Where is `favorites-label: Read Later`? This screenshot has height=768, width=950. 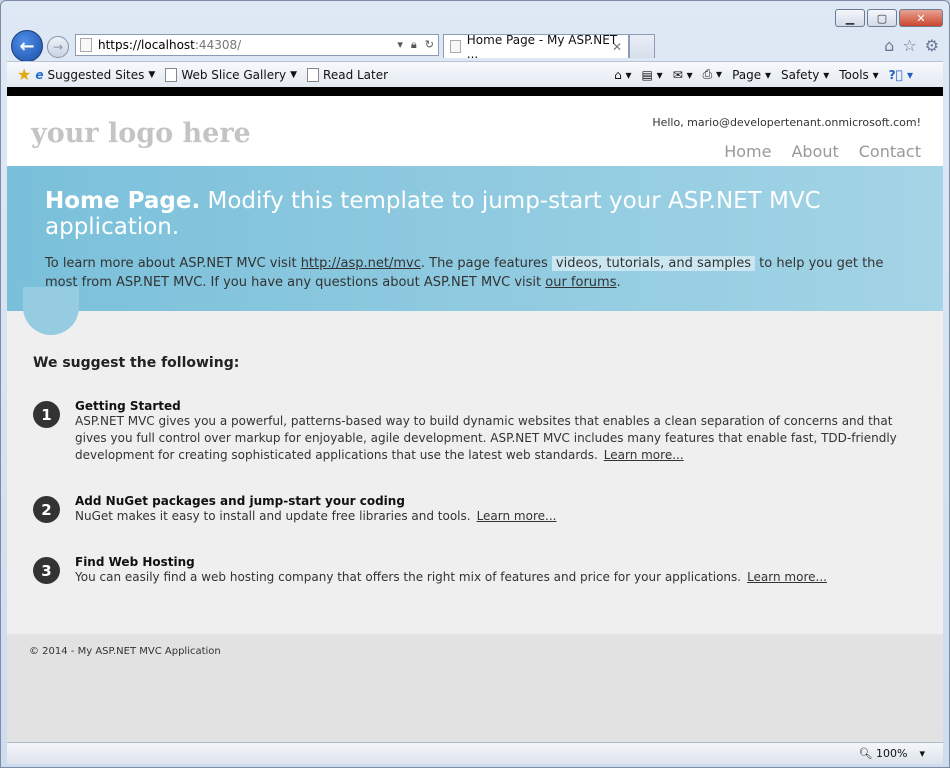 favorites-label: Read Later is located at coordinates (356, 74).